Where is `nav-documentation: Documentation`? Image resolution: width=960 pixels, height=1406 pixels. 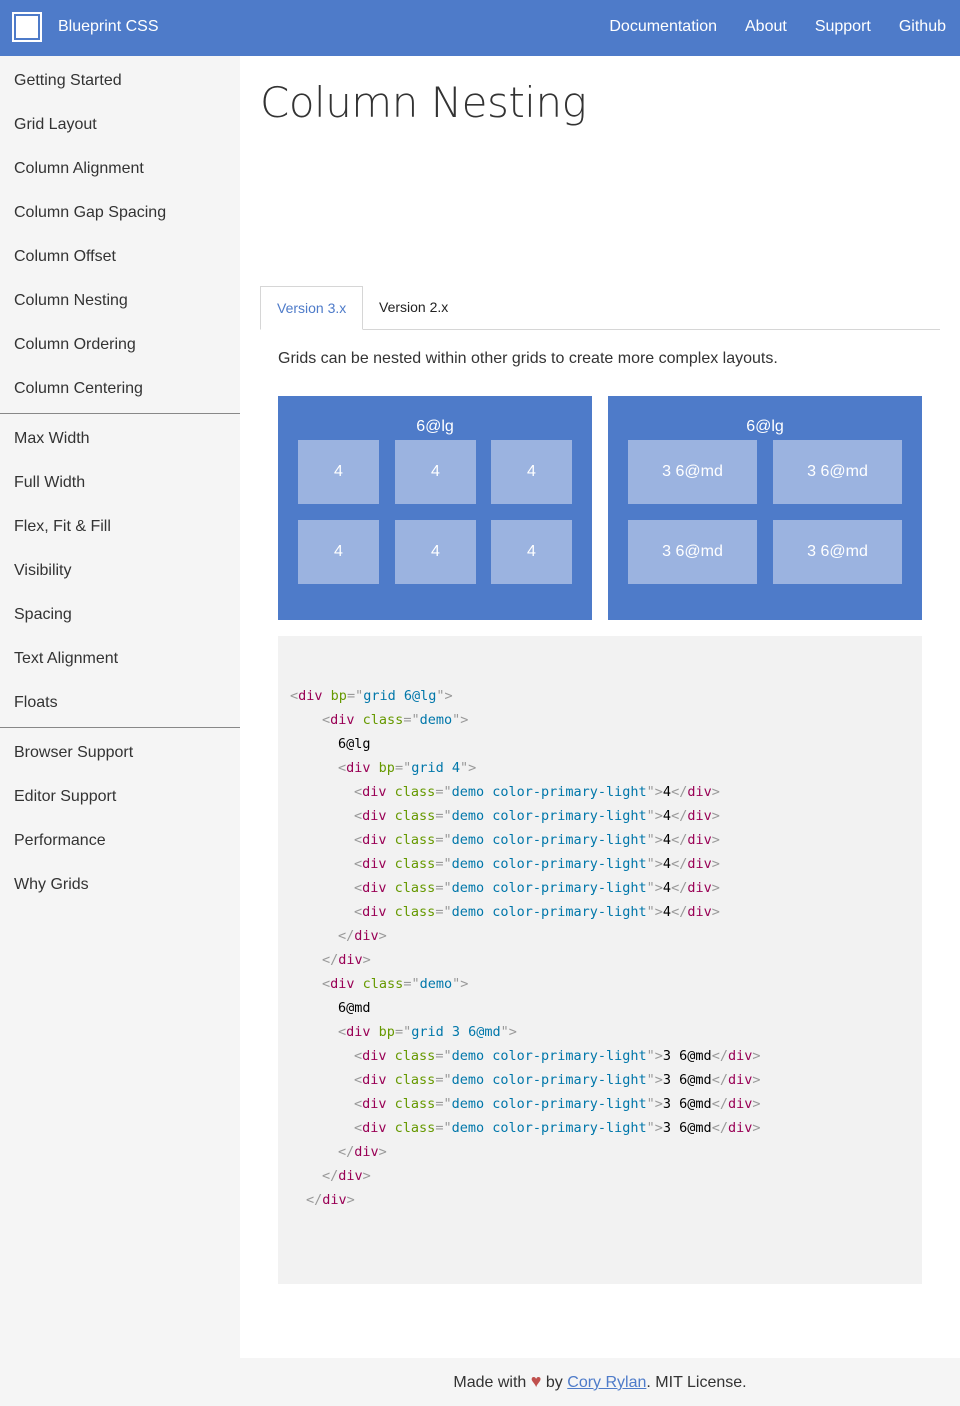
nav-documentation: Documentation is located at coordinates (663, 27).